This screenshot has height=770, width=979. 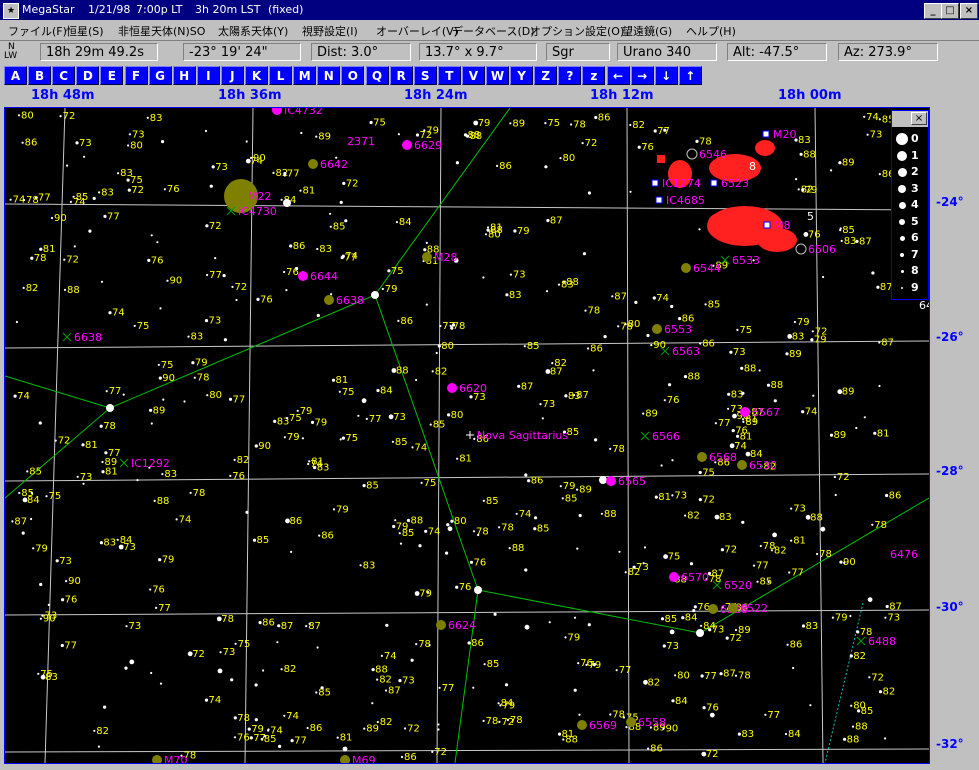 What do you see at coordinates (910, 119) in the screenshot?
I see `legend-header: ×` at bounding box center [910, 119].